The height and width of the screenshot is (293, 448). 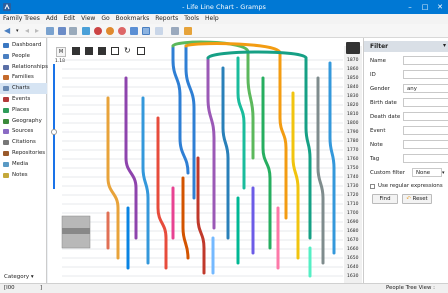 I want to click on birth-date-field, so click(x=425, y=102).